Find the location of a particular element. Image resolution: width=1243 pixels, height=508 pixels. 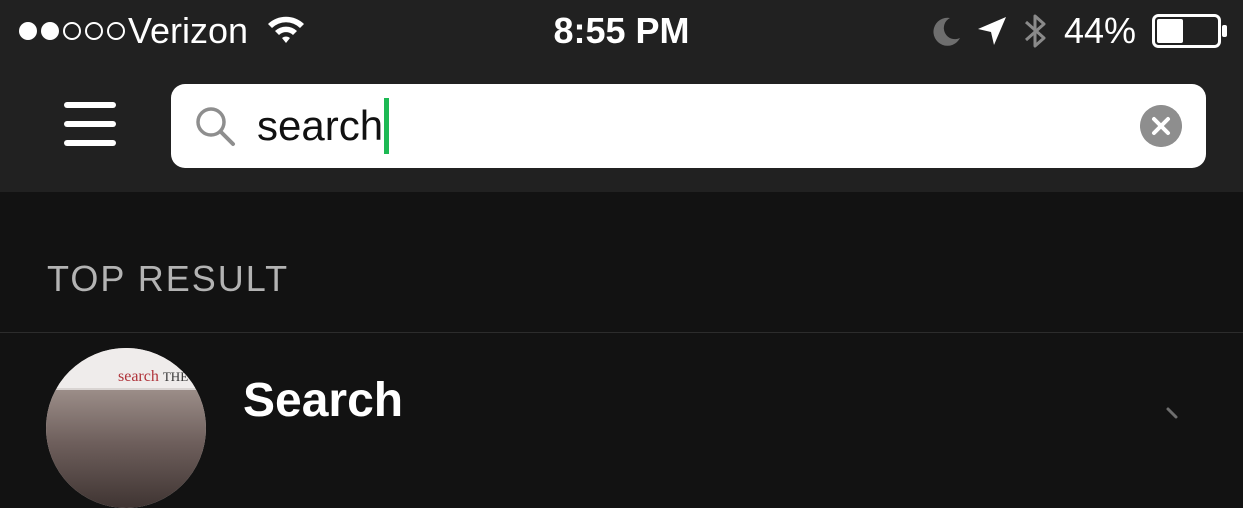

bluetooth-icon is located at coordinates (1035, 31).